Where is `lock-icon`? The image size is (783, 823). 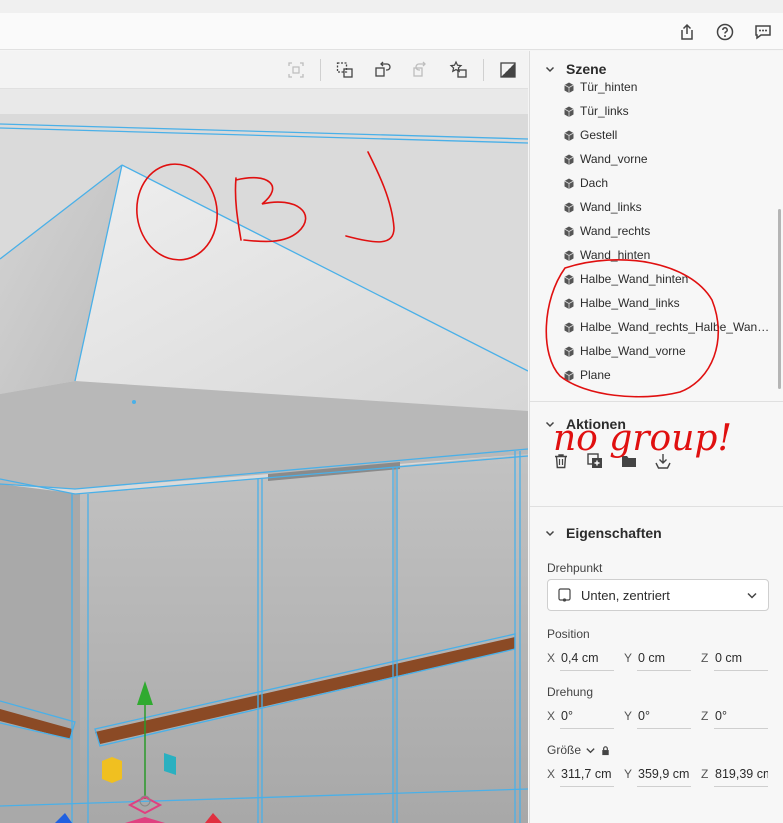 lock-icon is located at coordinates (605, 750).